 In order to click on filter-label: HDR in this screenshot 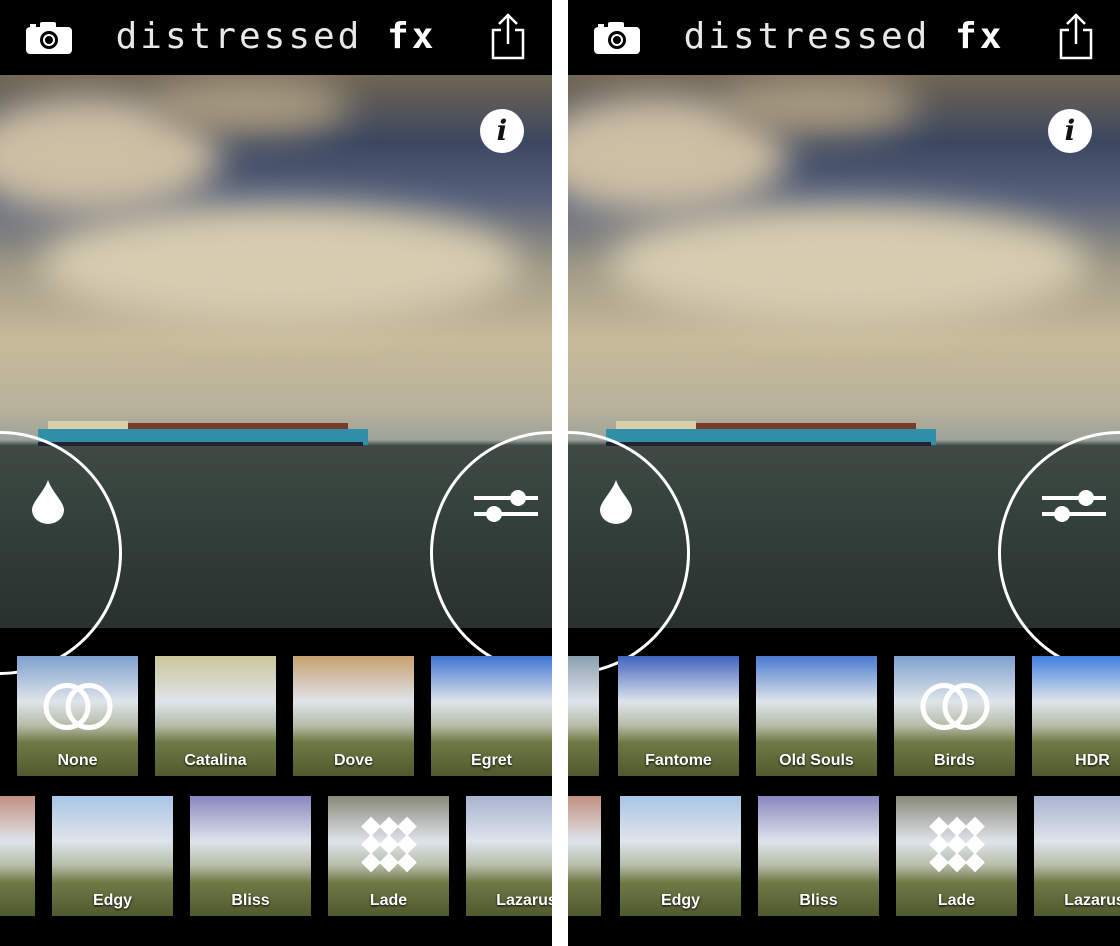, I will do `click(1092, 760)`.